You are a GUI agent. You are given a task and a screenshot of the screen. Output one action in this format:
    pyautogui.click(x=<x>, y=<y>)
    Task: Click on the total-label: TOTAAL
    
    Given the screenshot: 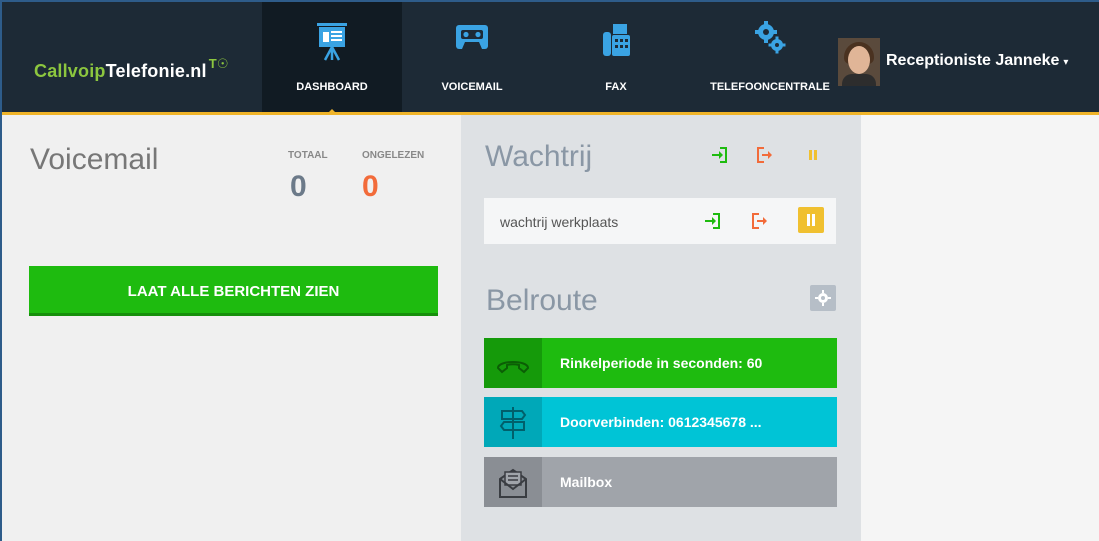 What is the action you would take?
    pyautogui.click(x=308, y=155)
    